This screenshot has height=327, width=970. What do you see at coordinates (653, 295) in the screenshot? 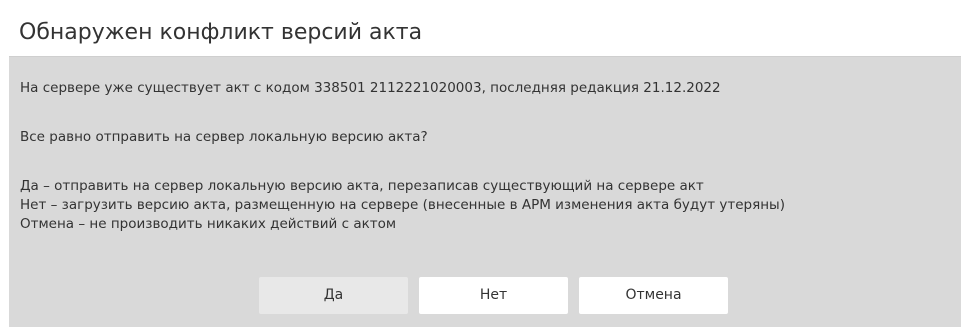
I see `cancel-button: Отмена` at bounding box center [653, 295].